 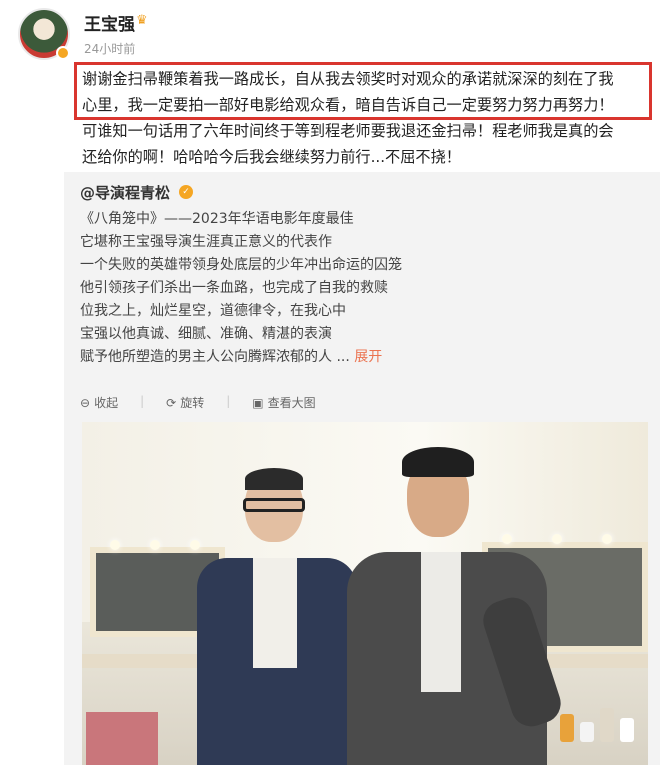 I want to click on rotate-icon: ⟳, so click(x=171, y=402).